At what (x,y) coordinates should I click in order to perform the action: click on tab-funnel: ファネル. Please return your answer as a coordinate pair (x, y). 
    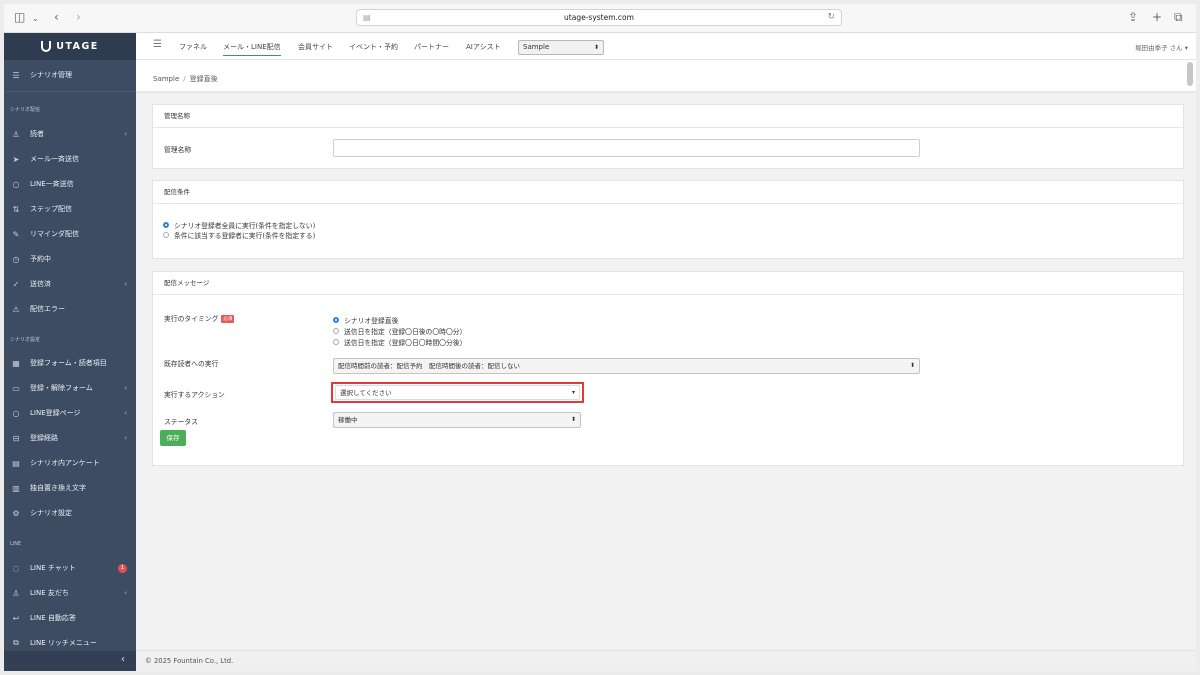
    Looking at the image, I should click on (193, 47).